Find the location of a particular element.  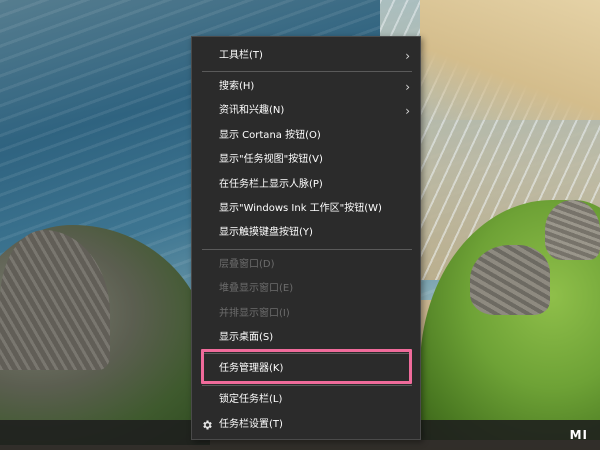

menu-item-show-cortana: 显示 Cortana 按钮(O) is located at coordinates (306, 136).